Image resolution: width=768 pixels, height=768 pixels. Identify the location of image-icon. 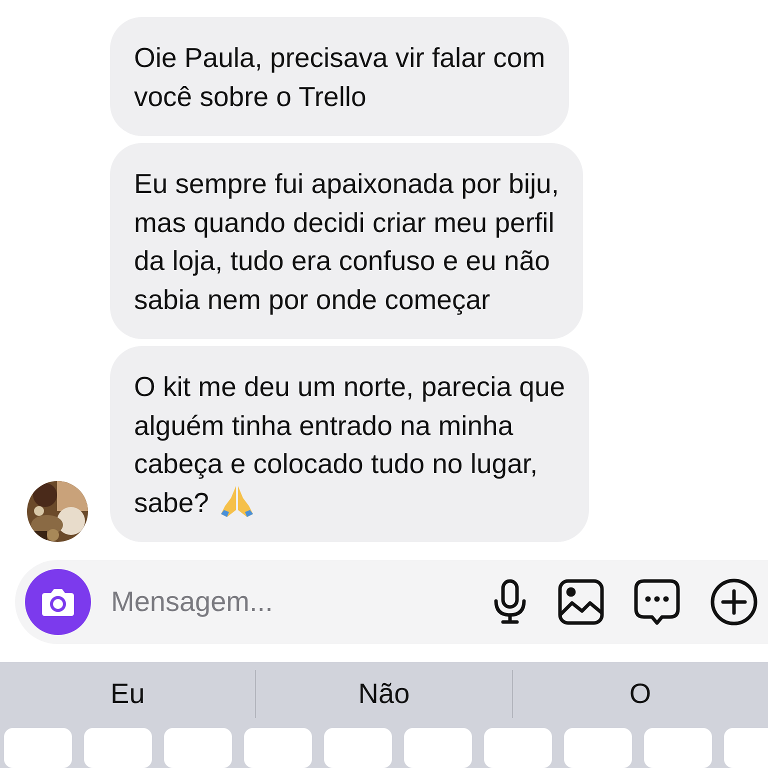
(581, 602).